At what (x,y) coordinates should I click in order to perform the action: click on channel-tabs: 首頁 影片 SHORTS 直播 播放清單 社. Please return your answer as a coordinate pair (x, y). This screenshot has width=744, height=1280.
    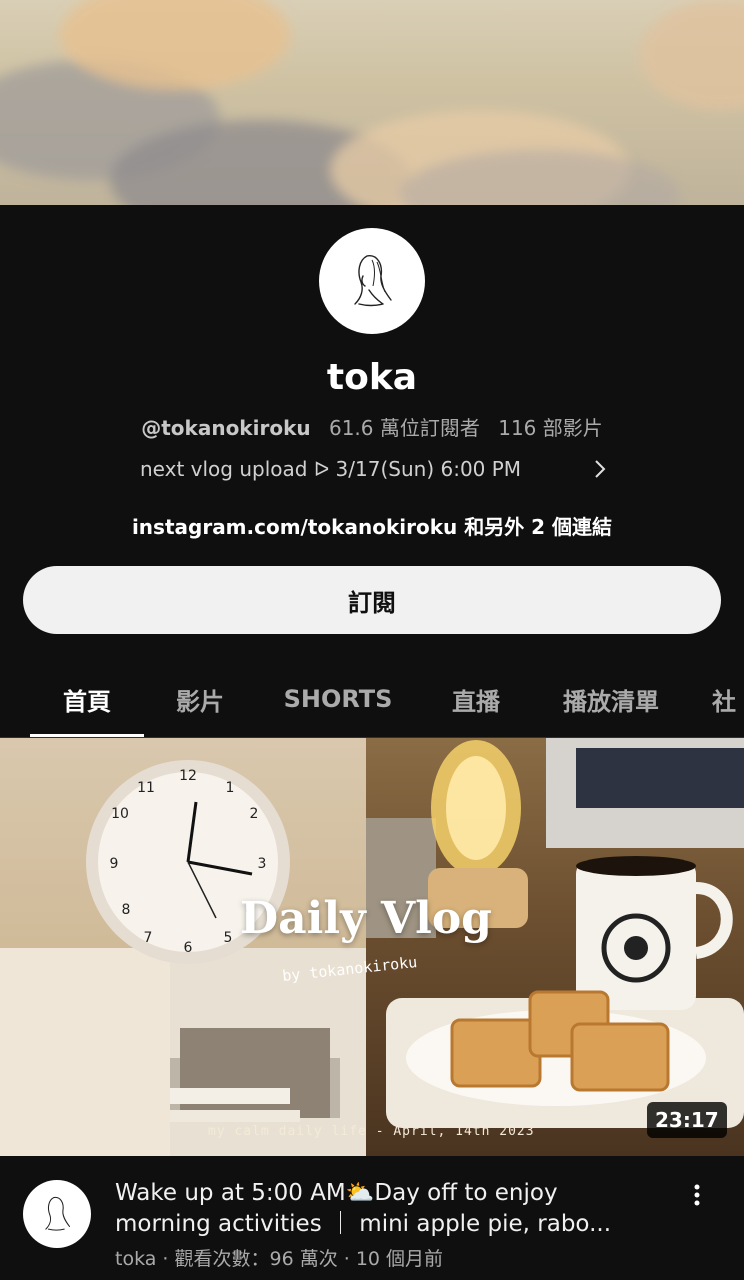
    Looking at the image, I should click on (372, 699).